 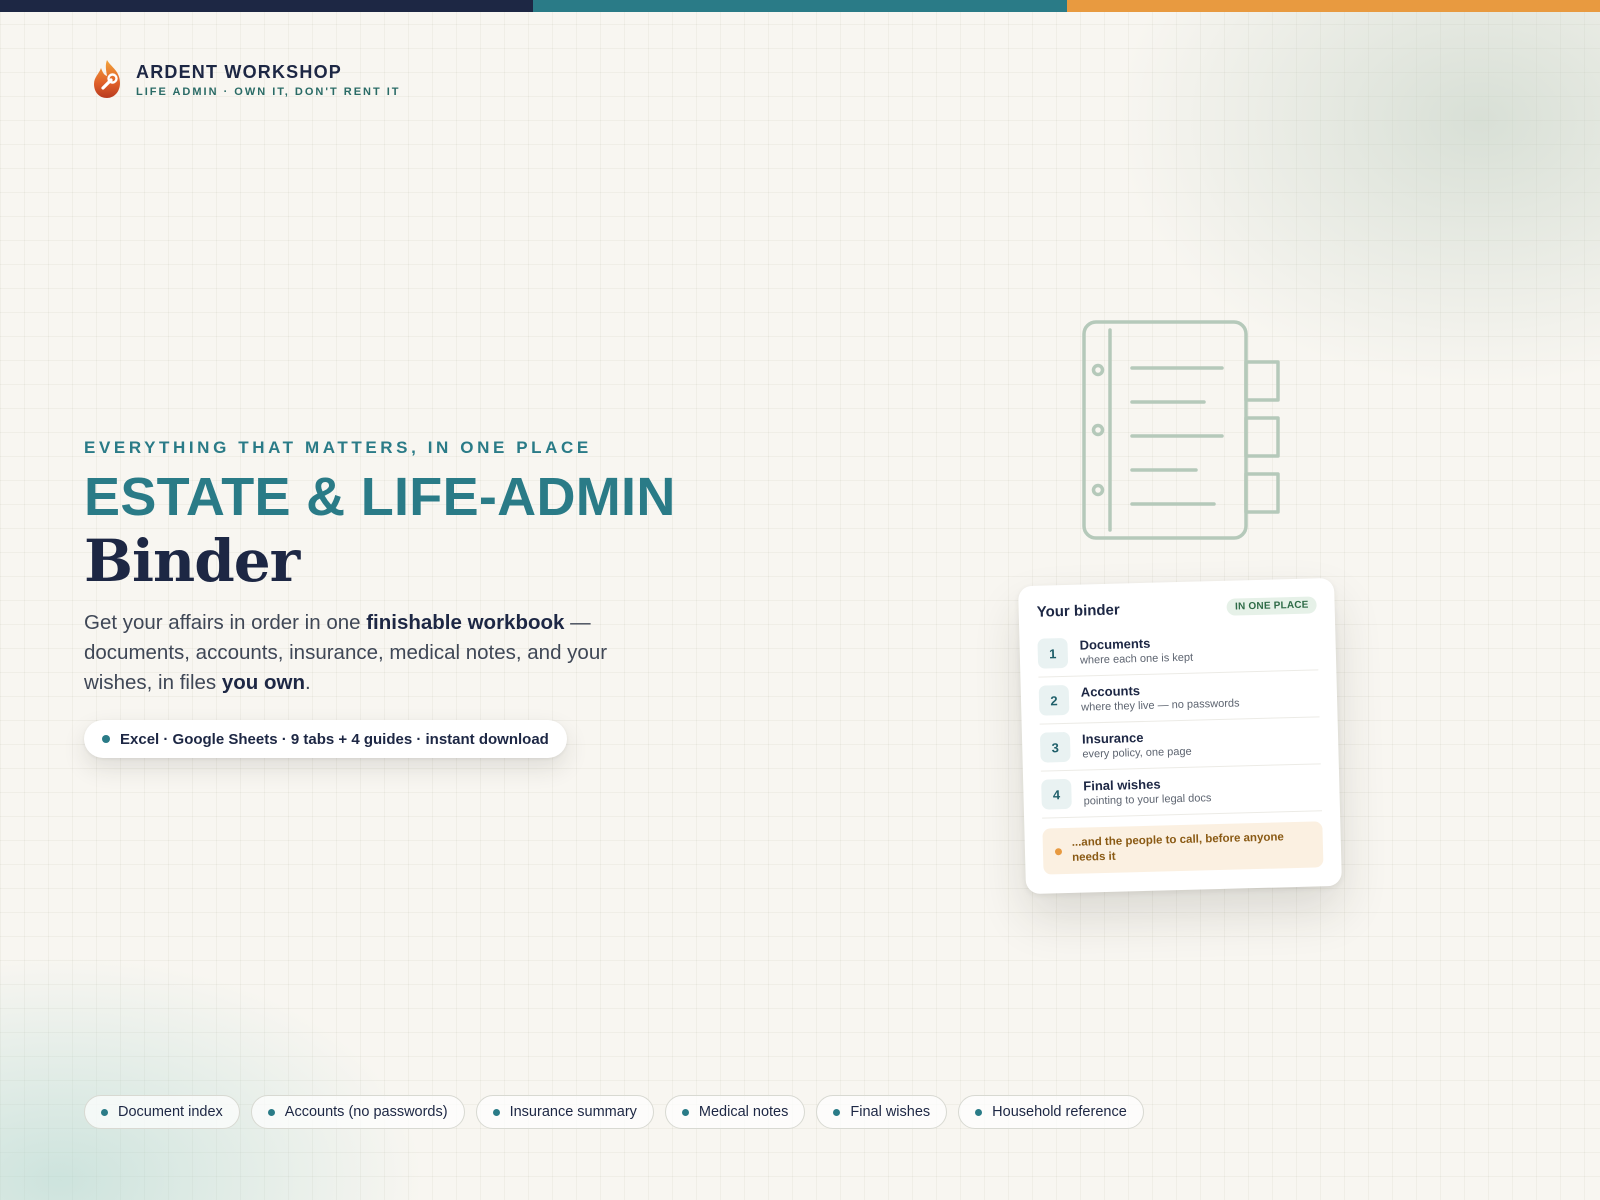 I want to click on hero-subtitle: Binder, so click(x=192, y=561).